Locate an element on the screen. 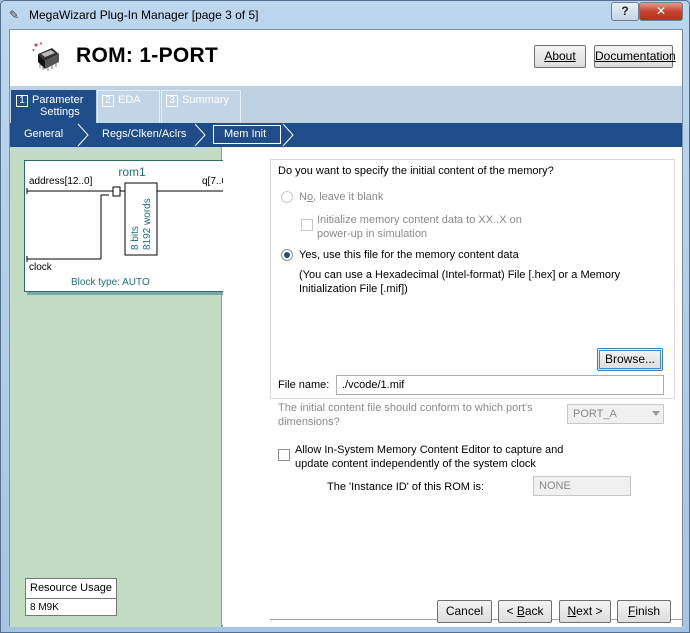 This screenshot has width=690, height=633. tab-parameter-settings: 1 Parameter Settings is located at coordinates (53, 106).